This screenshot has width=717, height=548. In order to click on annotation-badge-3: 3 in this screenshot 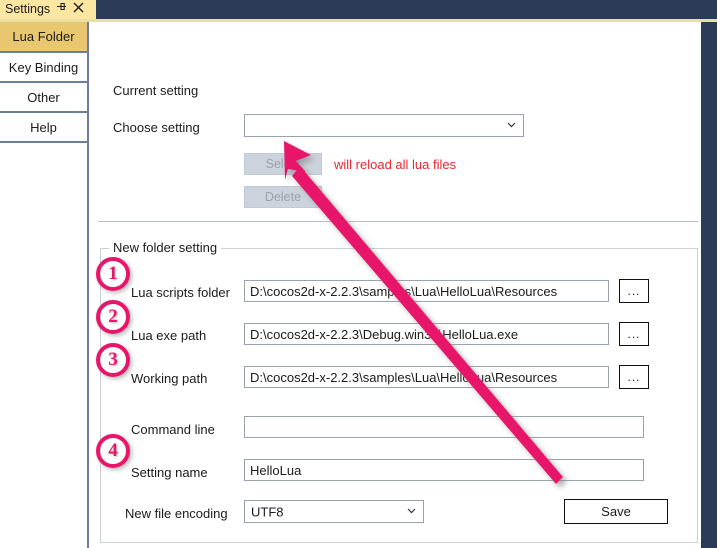, I will do `click(113, 360)`.